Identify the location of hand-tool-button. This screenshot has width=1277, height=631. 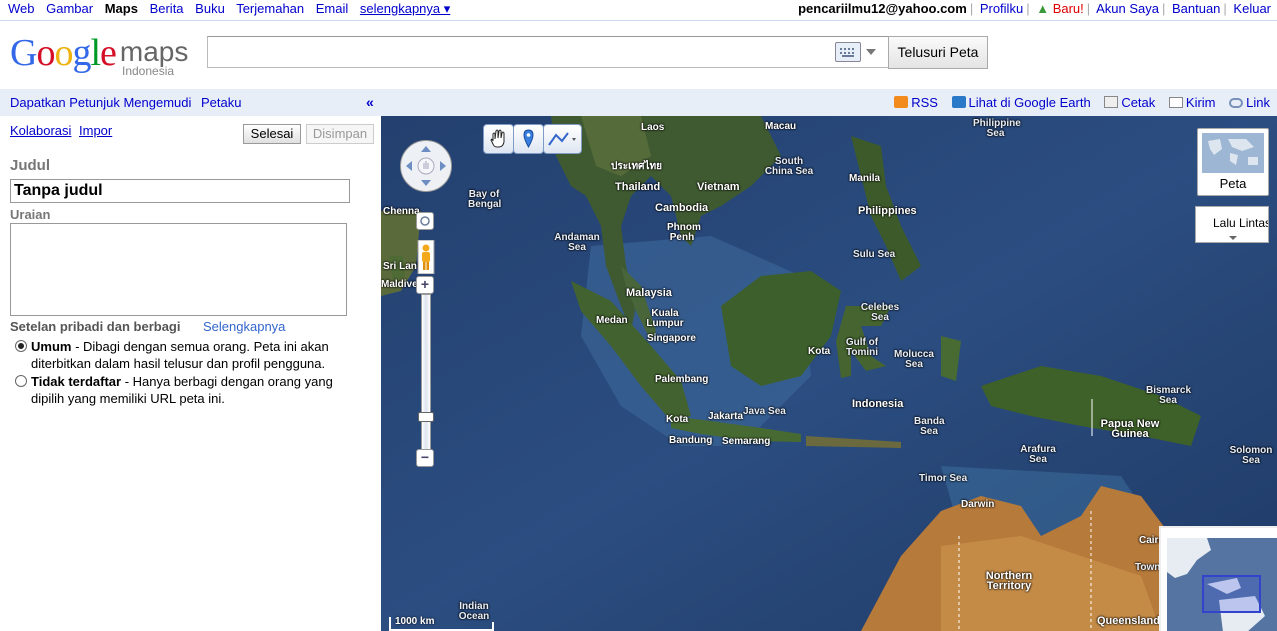
(498, 139).